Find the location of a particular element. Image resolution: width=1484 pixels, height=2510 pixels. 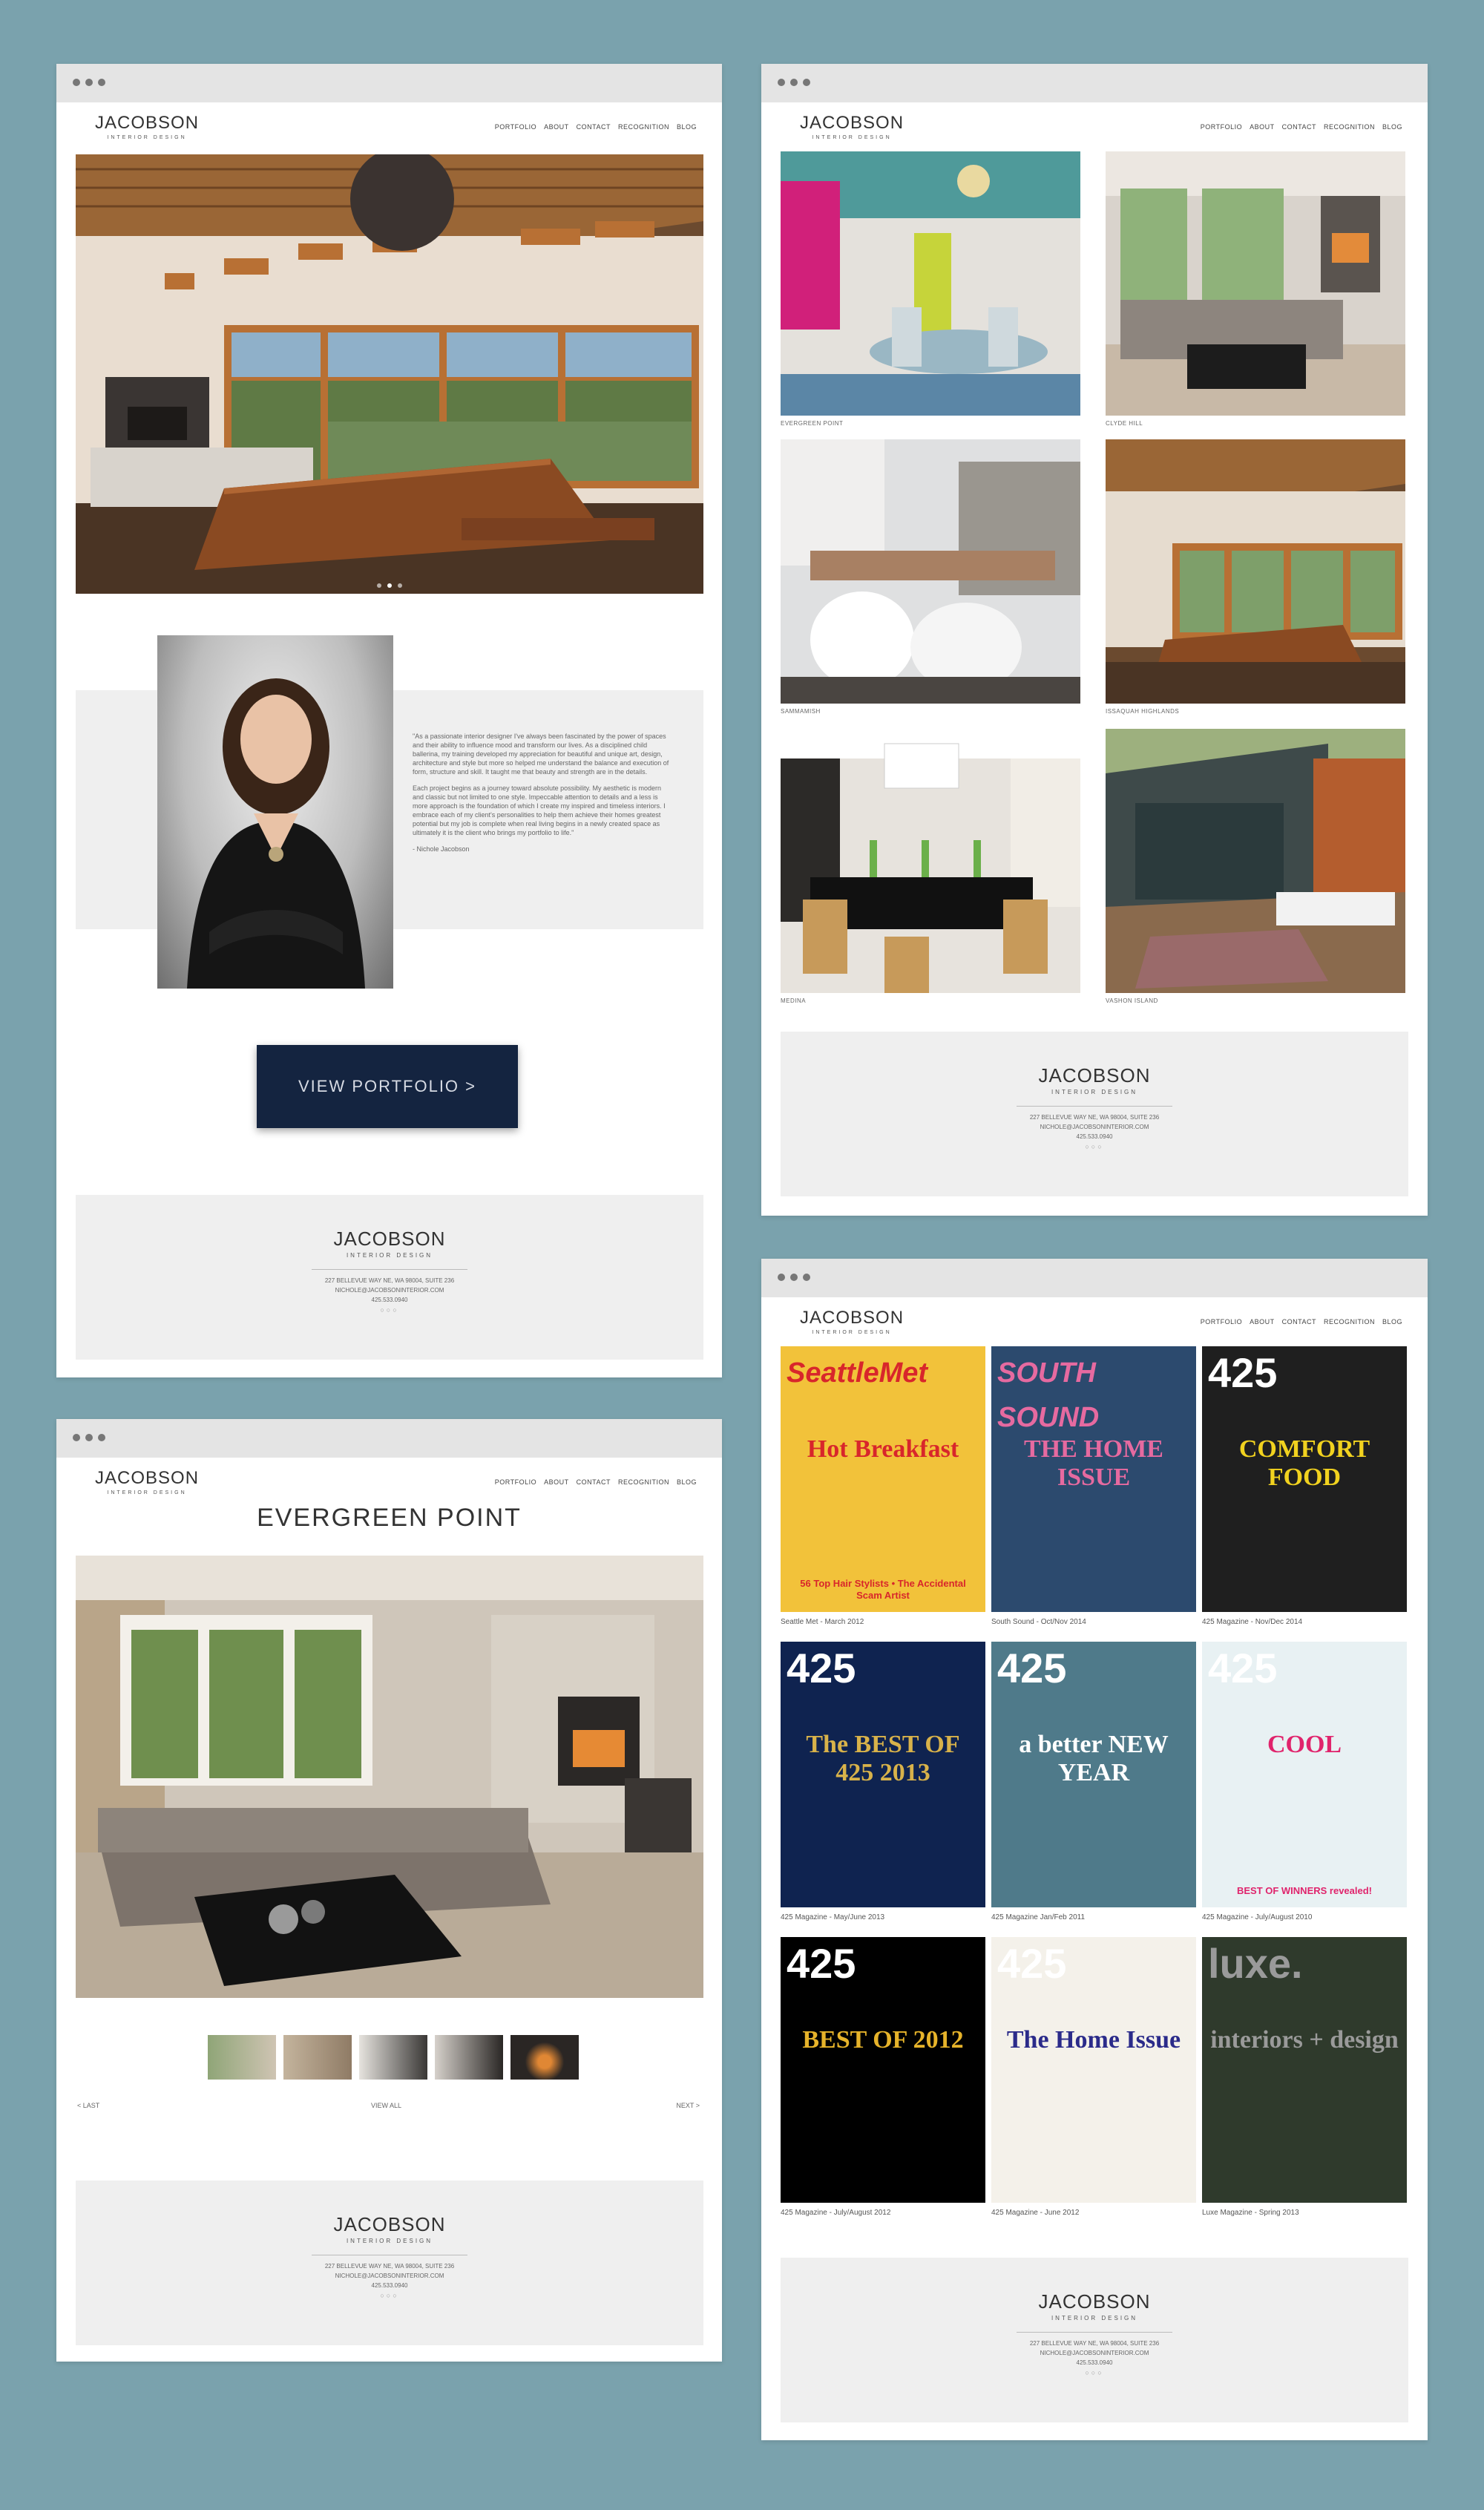

next-project-link: NEXT > is located at coordinates (688, 2106).